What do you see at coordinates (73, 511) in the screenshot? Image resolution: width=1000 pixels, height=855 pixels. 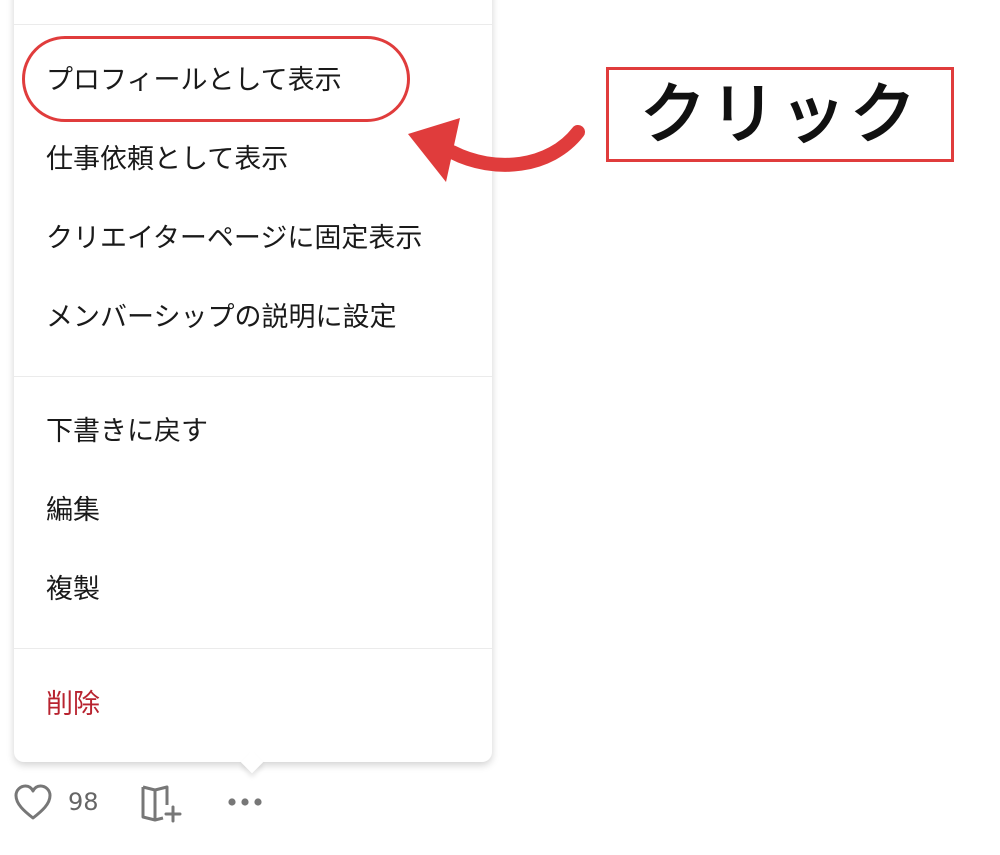 I see `menu-item-edit: 編集` at bounding box center [73, 511].